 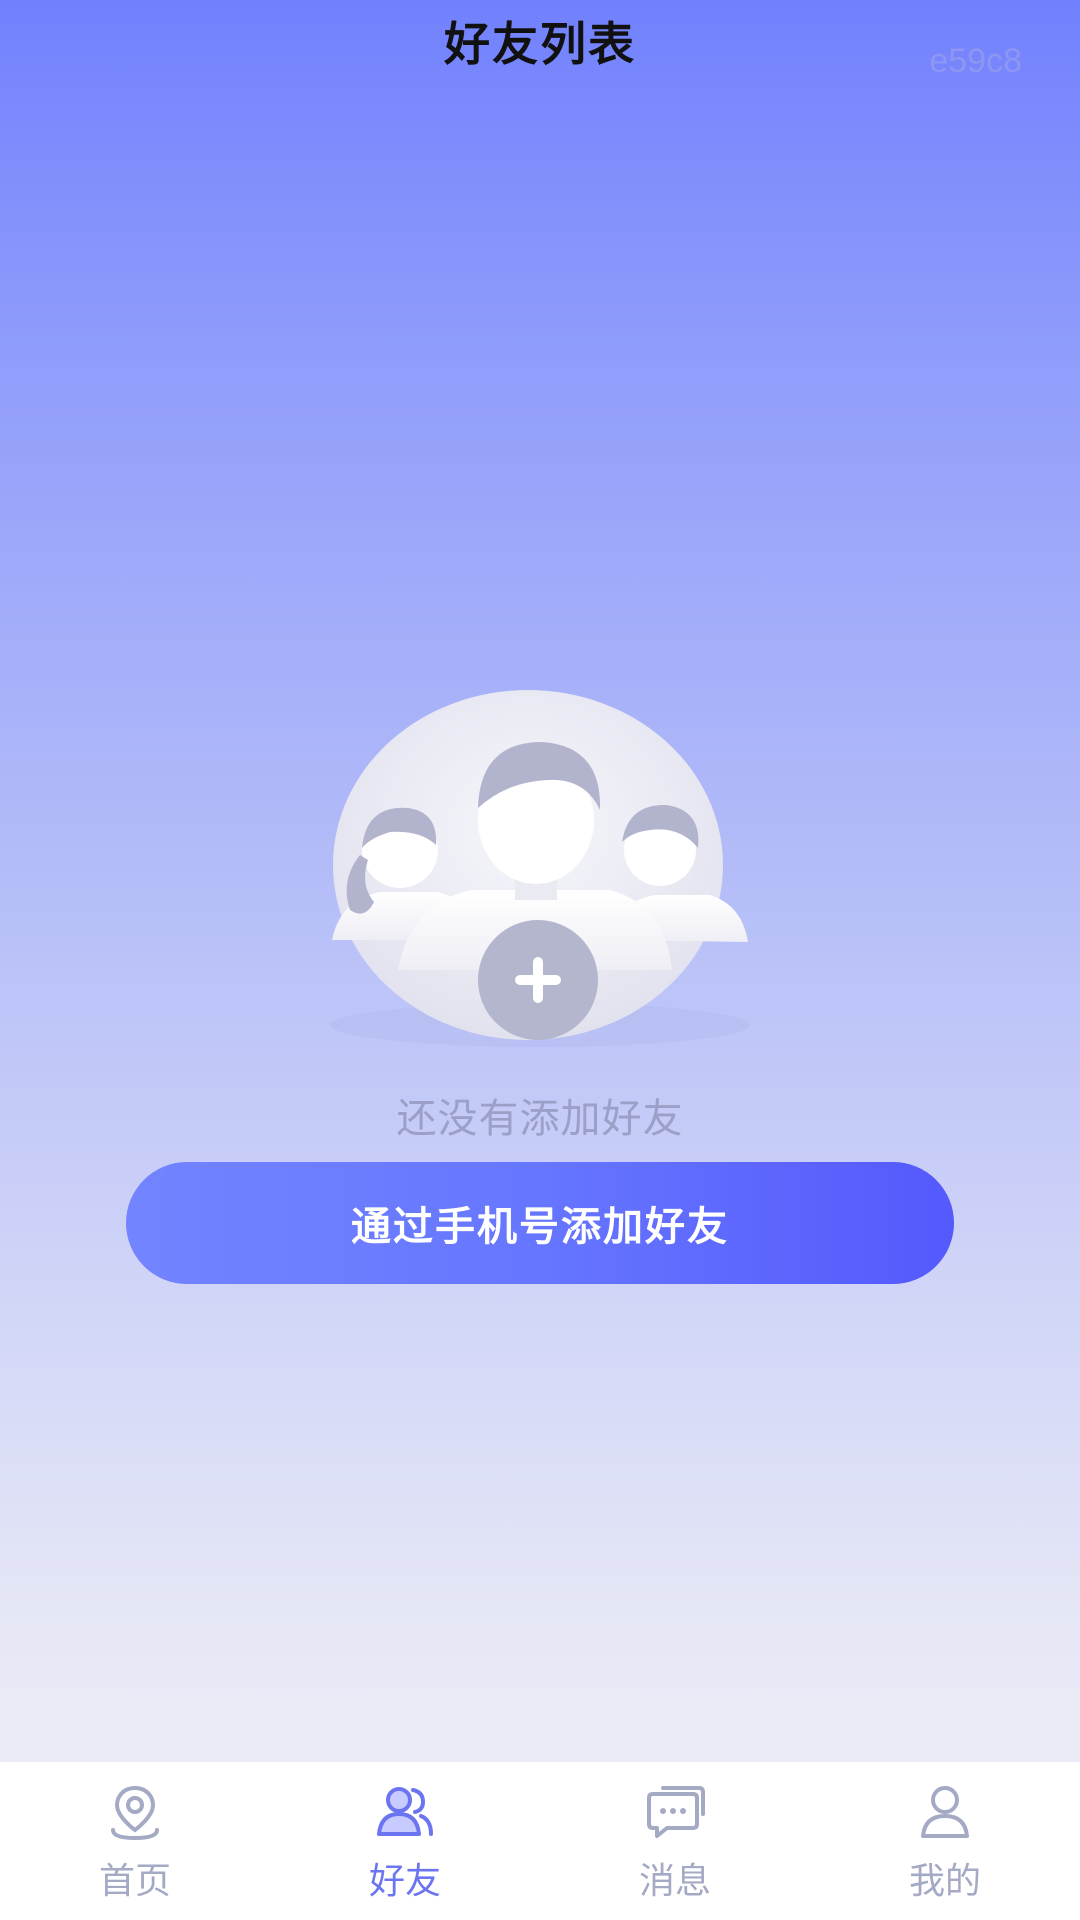 I want to click on empty-state-message: 还没有添加好友, so click(x=540, y=1119).